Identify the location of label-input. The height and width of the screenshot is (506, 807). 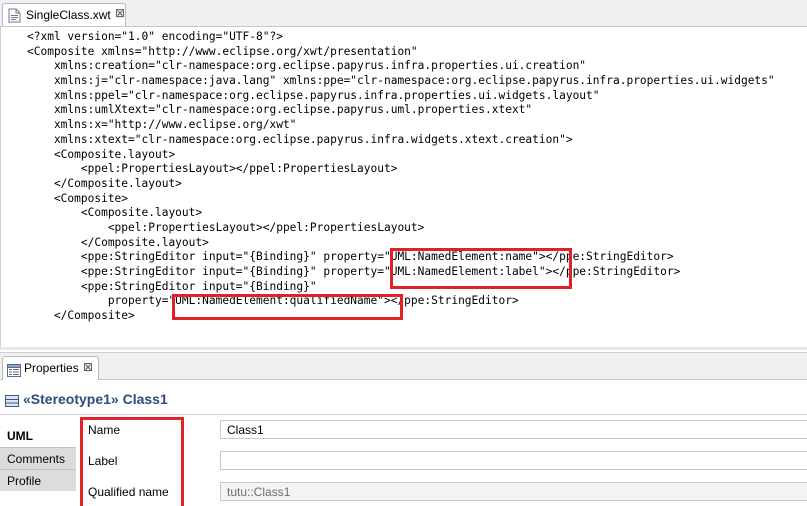
(513, 460).